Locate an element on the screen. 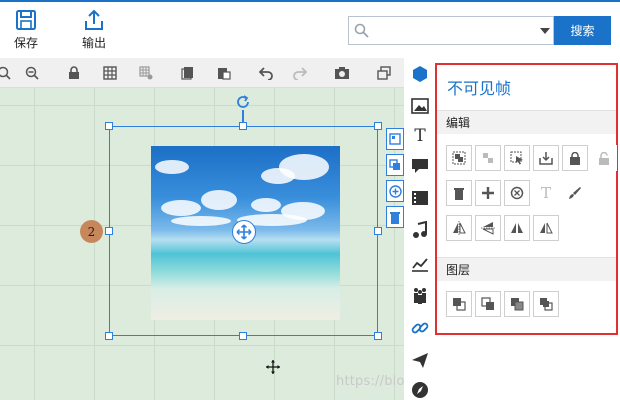 This screenshot has height=400, width=620. link-icon is located at coordinates (420, 328).